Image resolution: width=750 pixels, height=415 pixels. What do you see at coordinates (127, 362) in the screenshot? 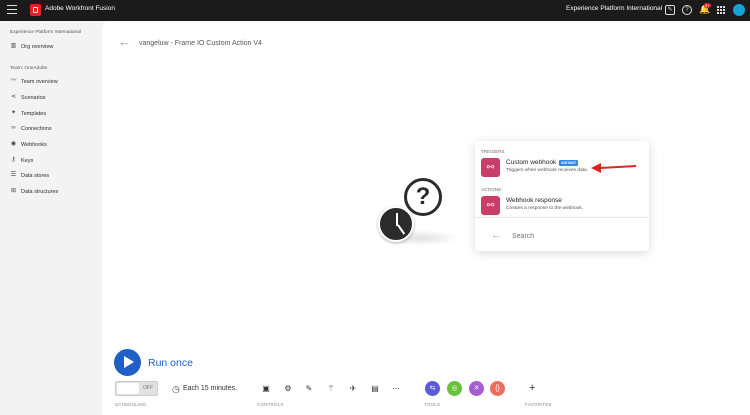
I see `run-once-button` at bounding box center [127, 362].